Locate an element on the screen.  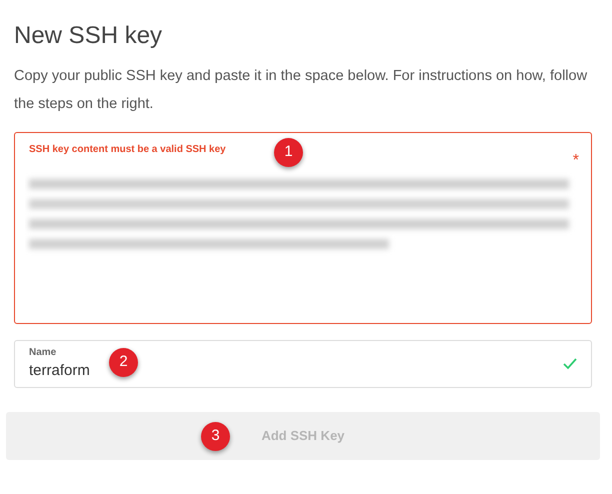
error-message: SSH key content must be a valid SSH key is located at coordinates (127, 150).